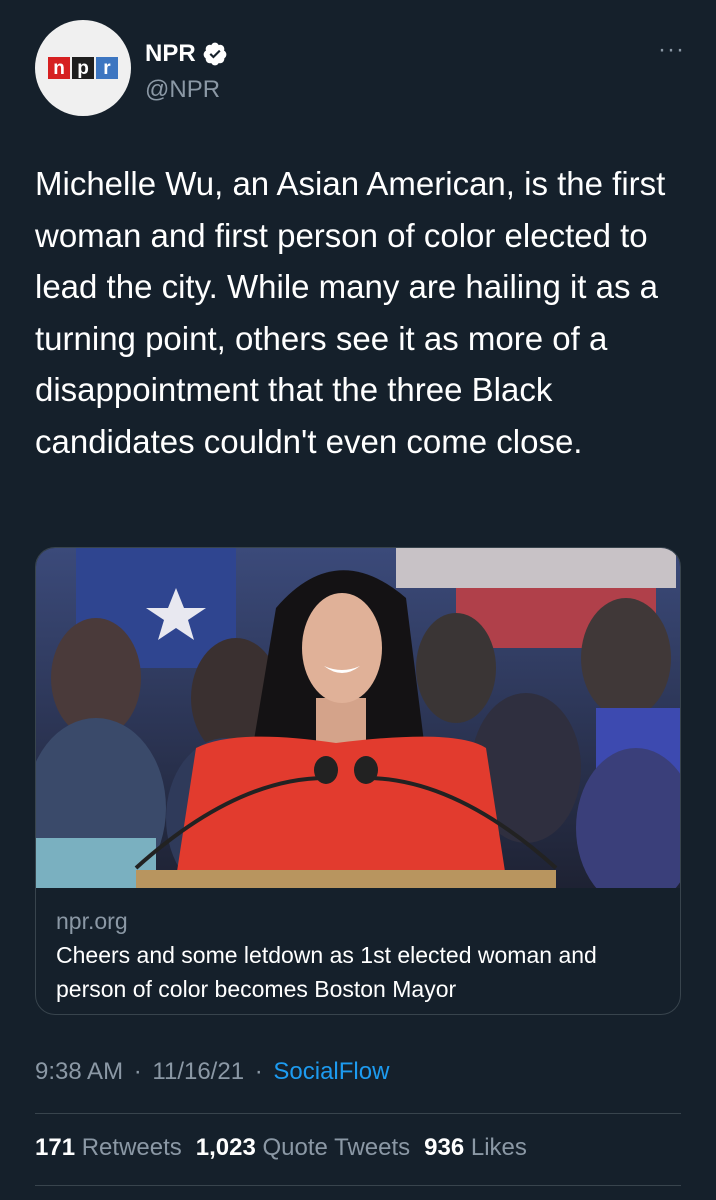  I want to click on likes-label: Likes, so click(498, 1147).